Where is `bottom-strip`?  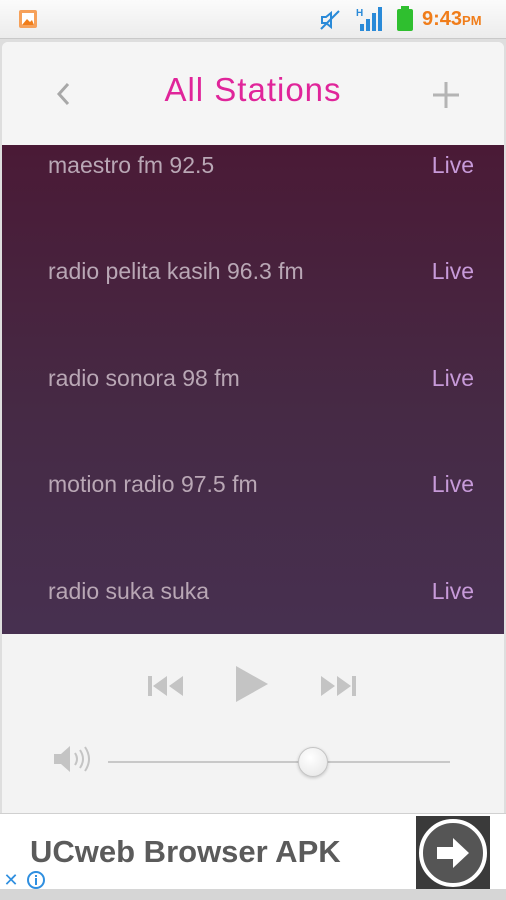
bottom-strip is located at coordinates (253, 894).